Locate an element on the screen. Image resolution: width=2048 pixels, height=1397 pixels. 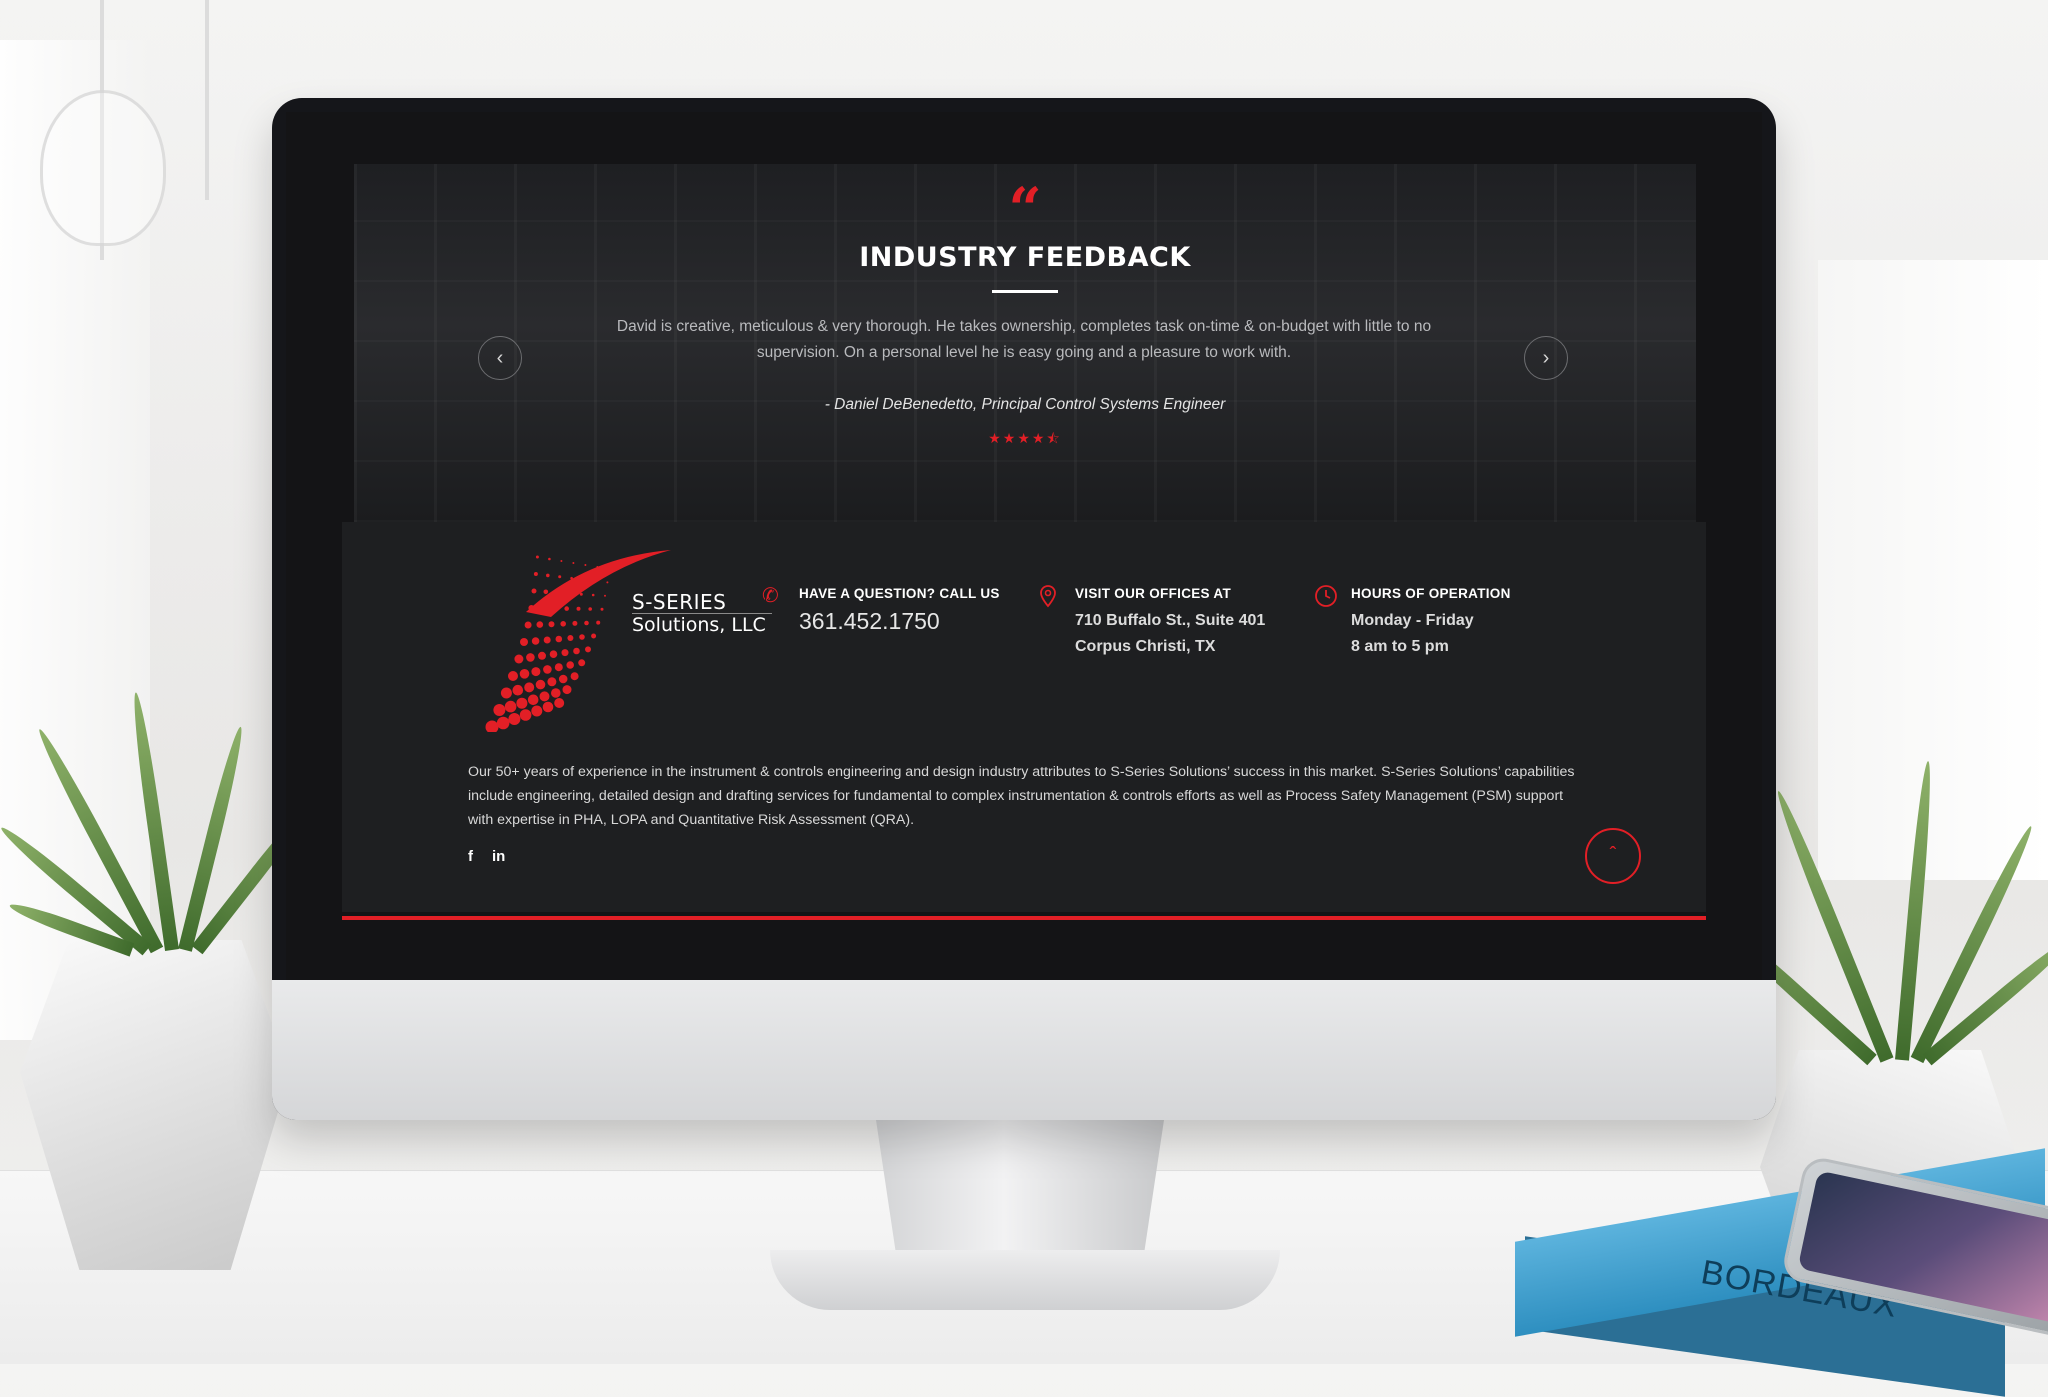
quote-icon: “ is located at coordinates (1025, 209).